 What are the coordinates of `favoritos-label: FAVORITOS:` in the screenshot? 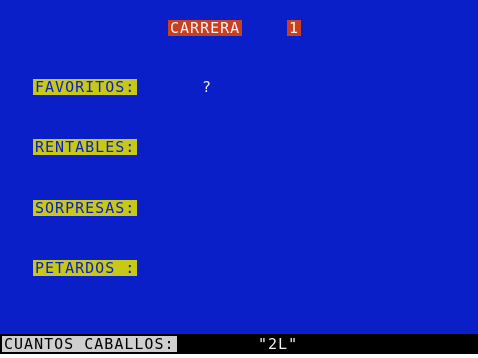 It's located at (85, 87).